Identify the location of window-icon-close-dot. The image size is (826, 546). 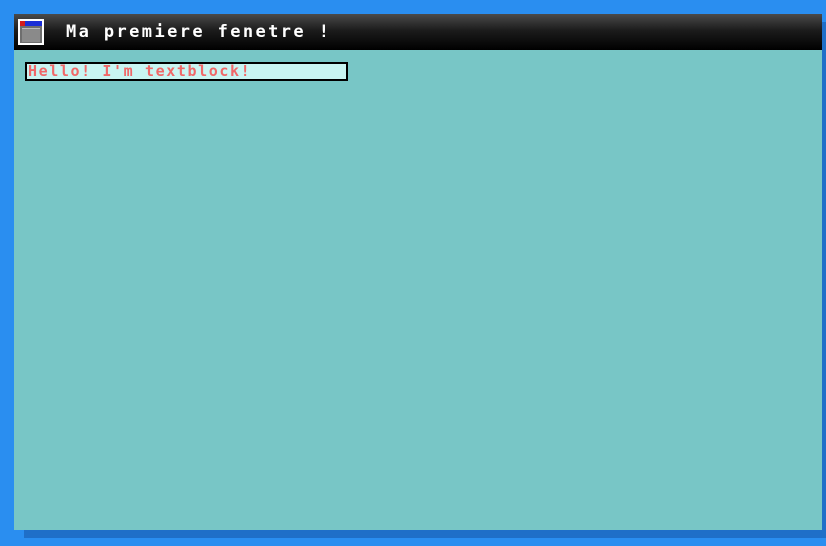
(22, 23).